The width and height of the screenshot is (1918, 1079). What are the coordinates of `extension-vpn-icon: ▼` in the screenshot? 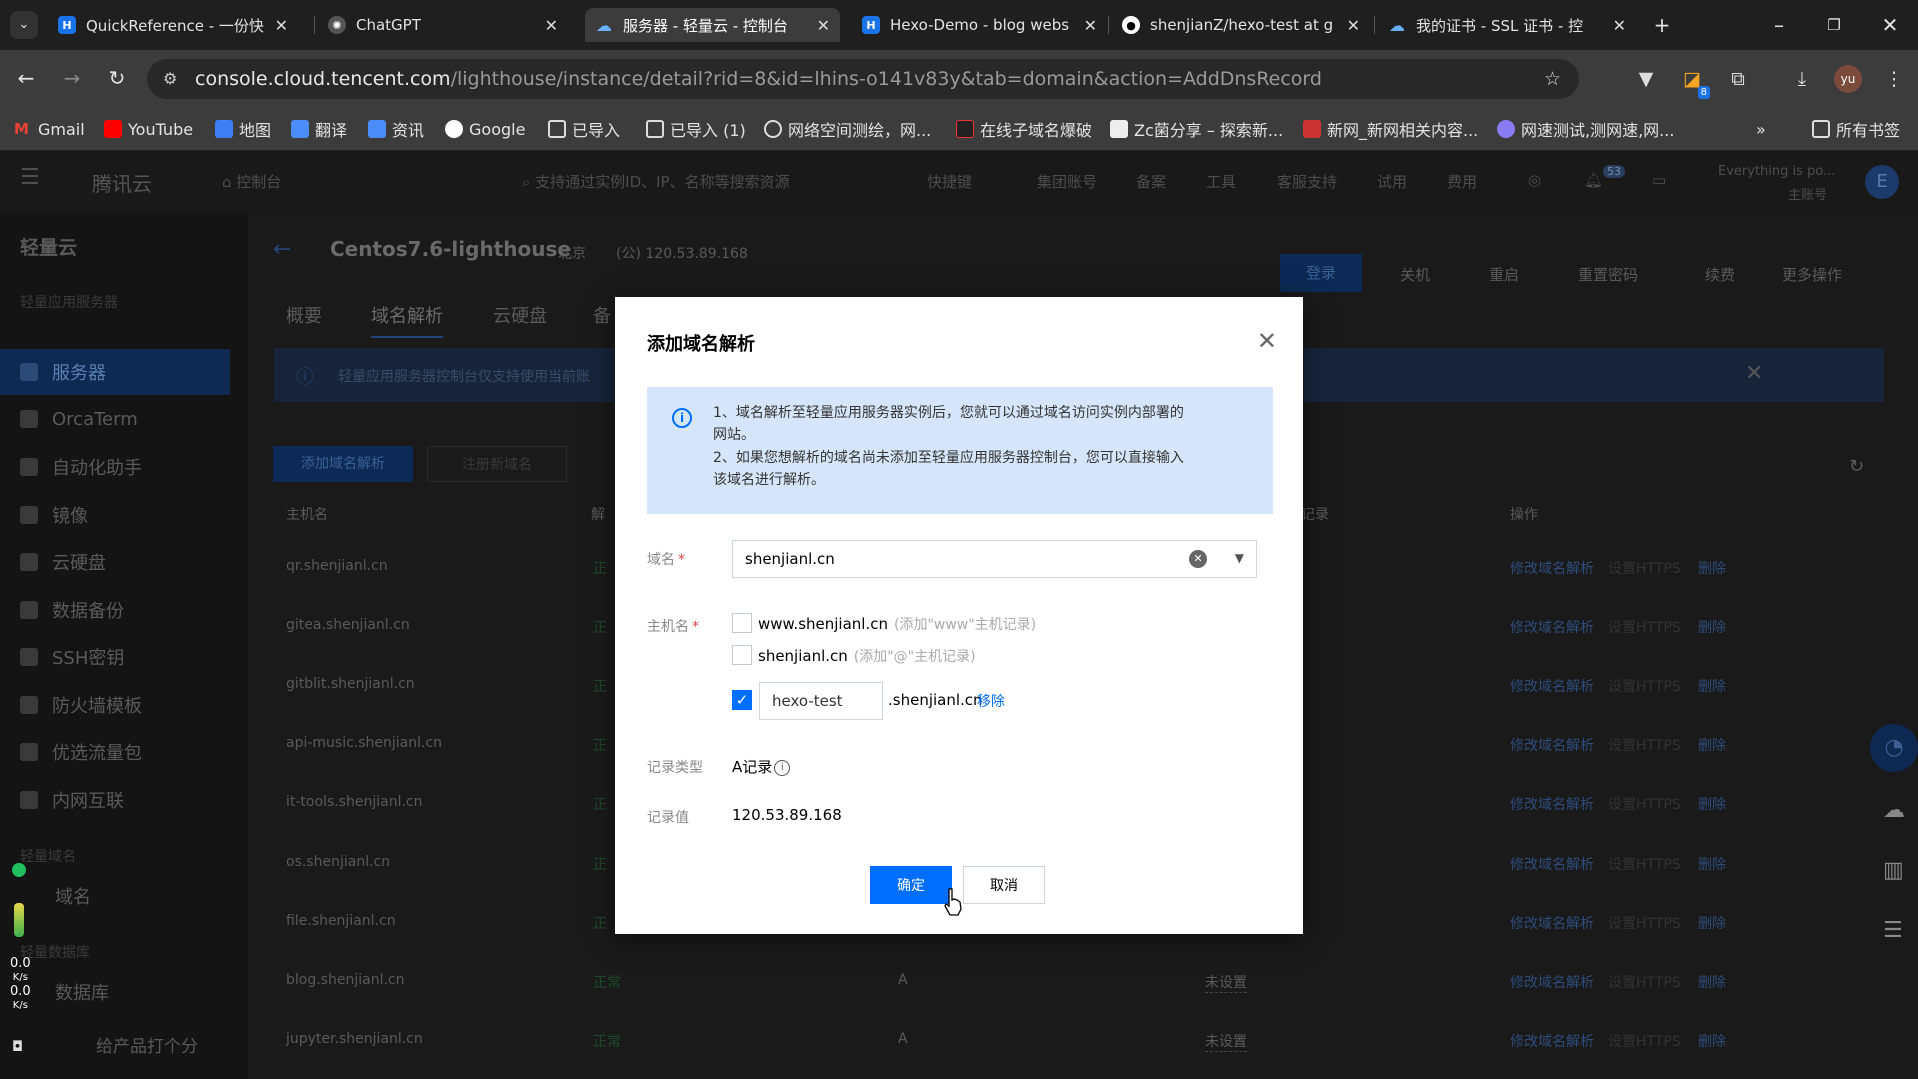 It's located at (1646, 79).